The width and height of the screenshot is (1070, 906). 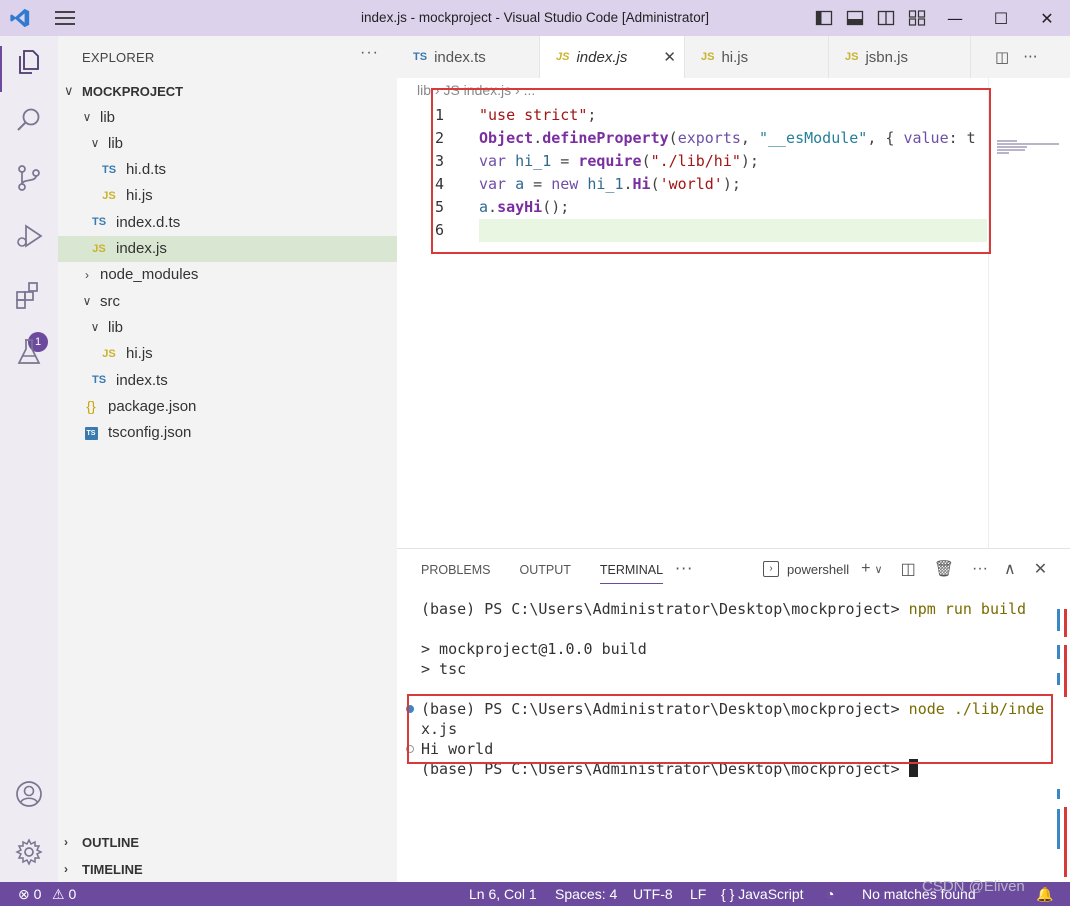 I want to click on encoding: UTF-8, so click(x=653, y=894).